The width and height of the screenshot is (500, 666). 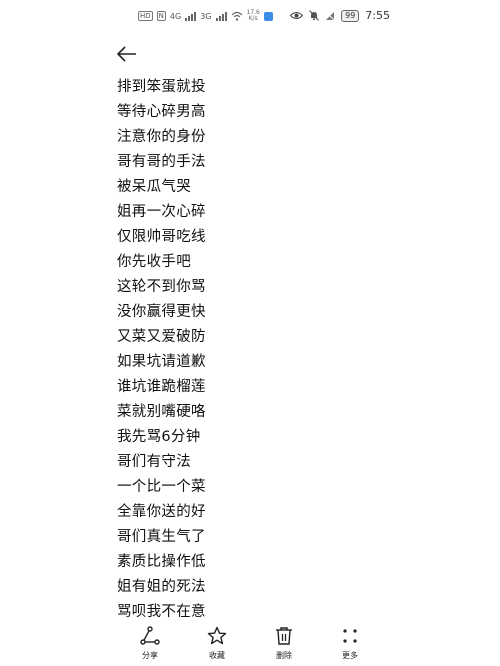 I want to click on signal-label-1: 4G, so click(x=175, y=16).